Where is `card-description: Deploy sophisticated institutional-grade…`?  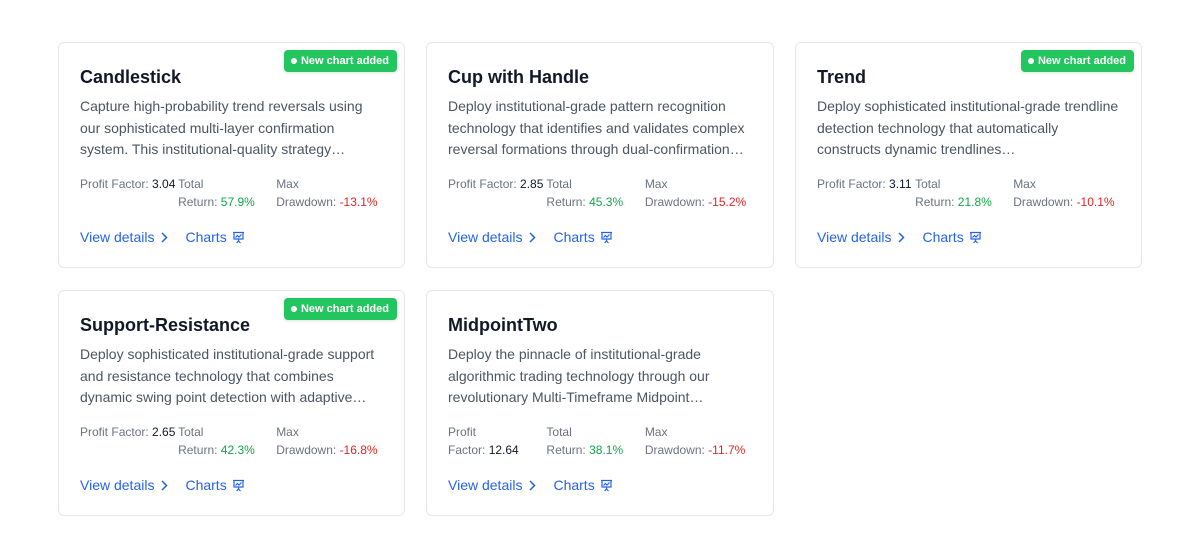 card-description: Deploy sophisticated institutional-grade… is located at coordinates (968, 127).